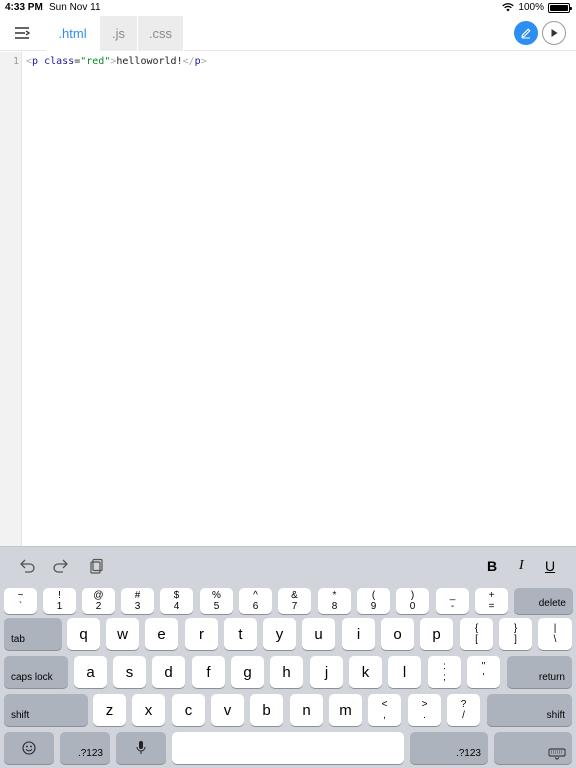 The height and width of the screenshot is (768, 576). Describe the element at coordinates (188, 61) in the screenshot. I see `code-end-tag-open: </` at that location.